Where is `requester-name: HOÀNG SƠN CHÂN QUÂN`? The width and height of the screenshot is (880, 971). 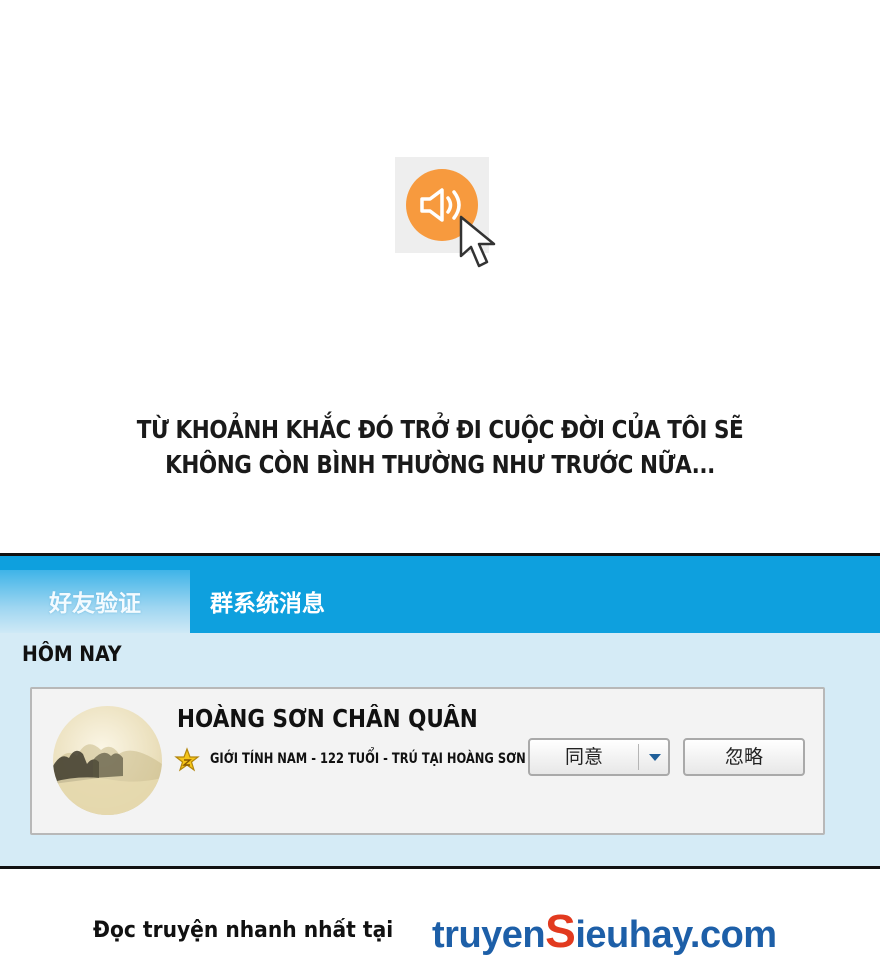 requester-name: HOÀNG SƠN CHÂN QUÂN is located at coordinates (327, 718).